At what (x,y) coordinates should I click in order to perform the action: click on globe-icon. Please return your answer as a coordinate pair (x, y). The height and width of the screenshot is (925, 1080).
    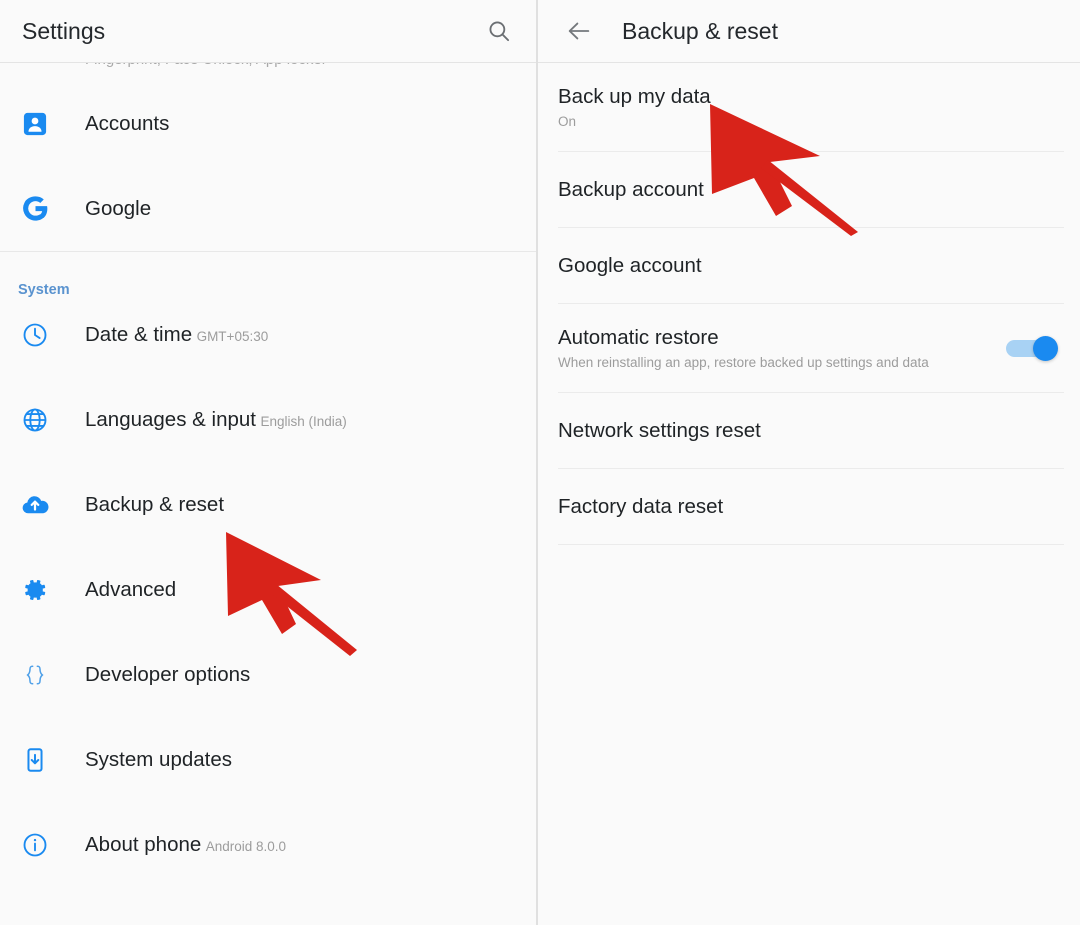
    Looking at the image, I should click on (35, 420).